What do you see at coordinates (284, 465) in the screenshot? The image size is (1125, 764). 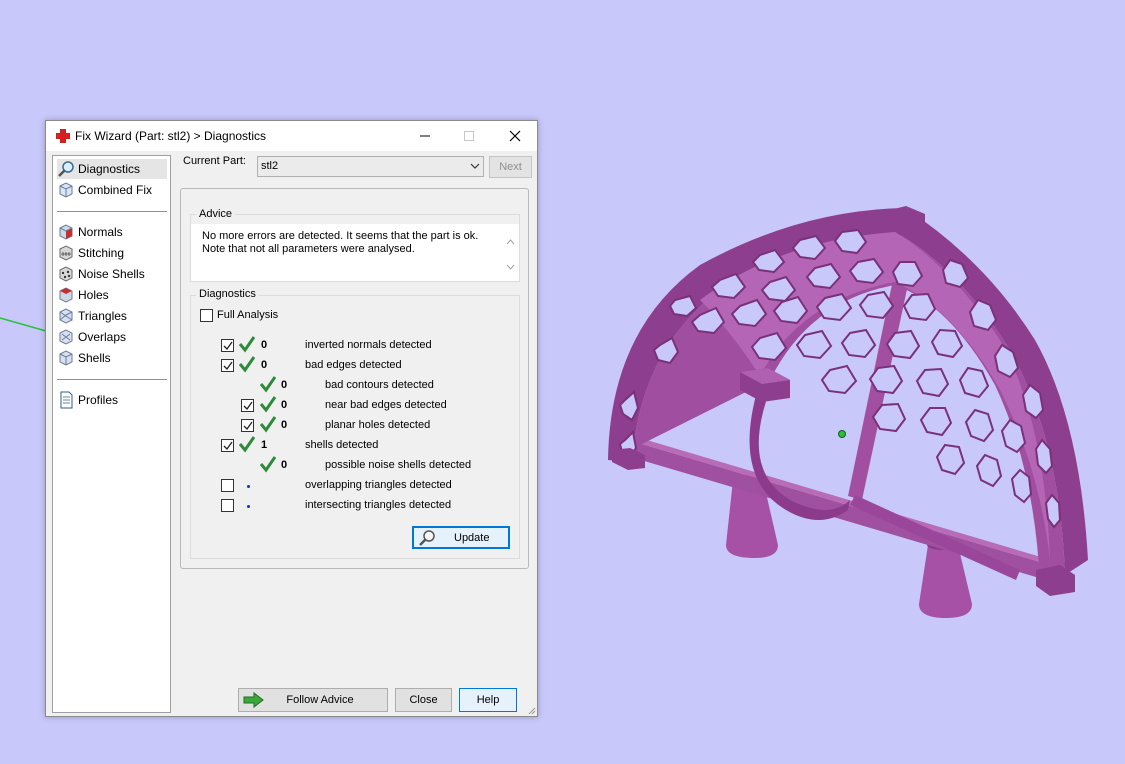 I see `noise-shells-count: 0` at bounding box center [284, 465].